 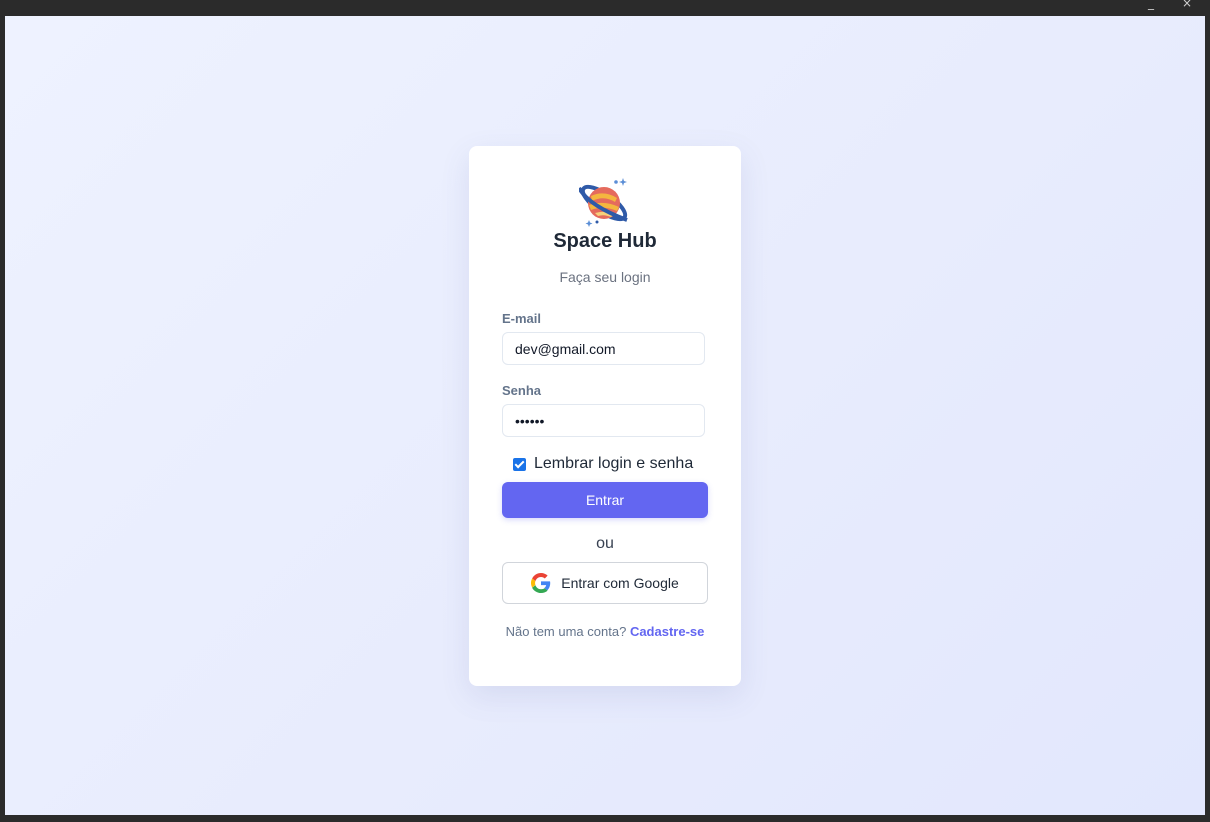 I want to click on google-icon, so click(x=541, y=583).